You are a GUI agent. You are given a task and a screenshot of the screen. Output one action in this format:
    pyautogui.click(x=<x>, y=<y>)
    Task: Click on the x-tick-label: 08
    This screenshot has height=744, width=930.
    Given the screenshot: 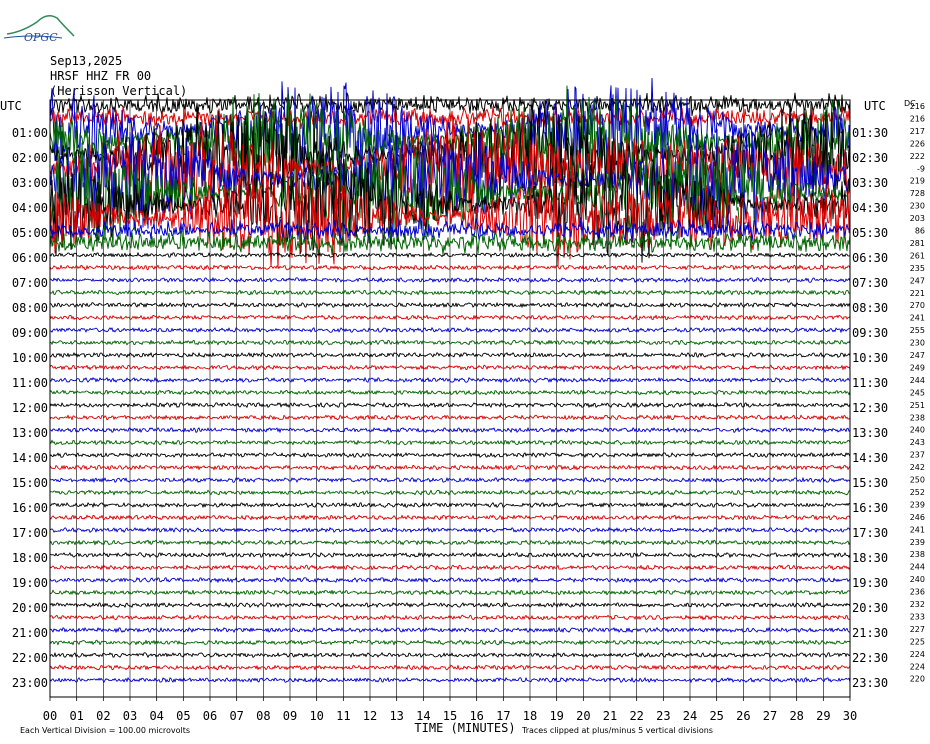 What is the action you would take?
    pyautogui.click(x=263, y=716)
    